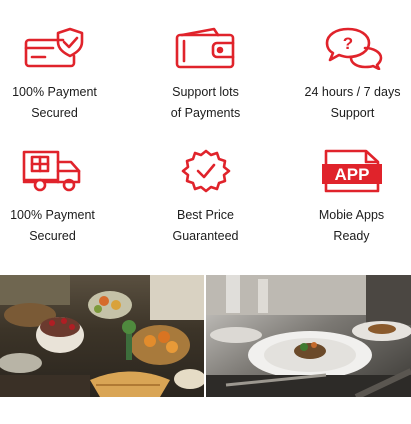 The width and height of the screenshot is (411, 424). I want to click on buffet-food-photo, so click(102, 336).